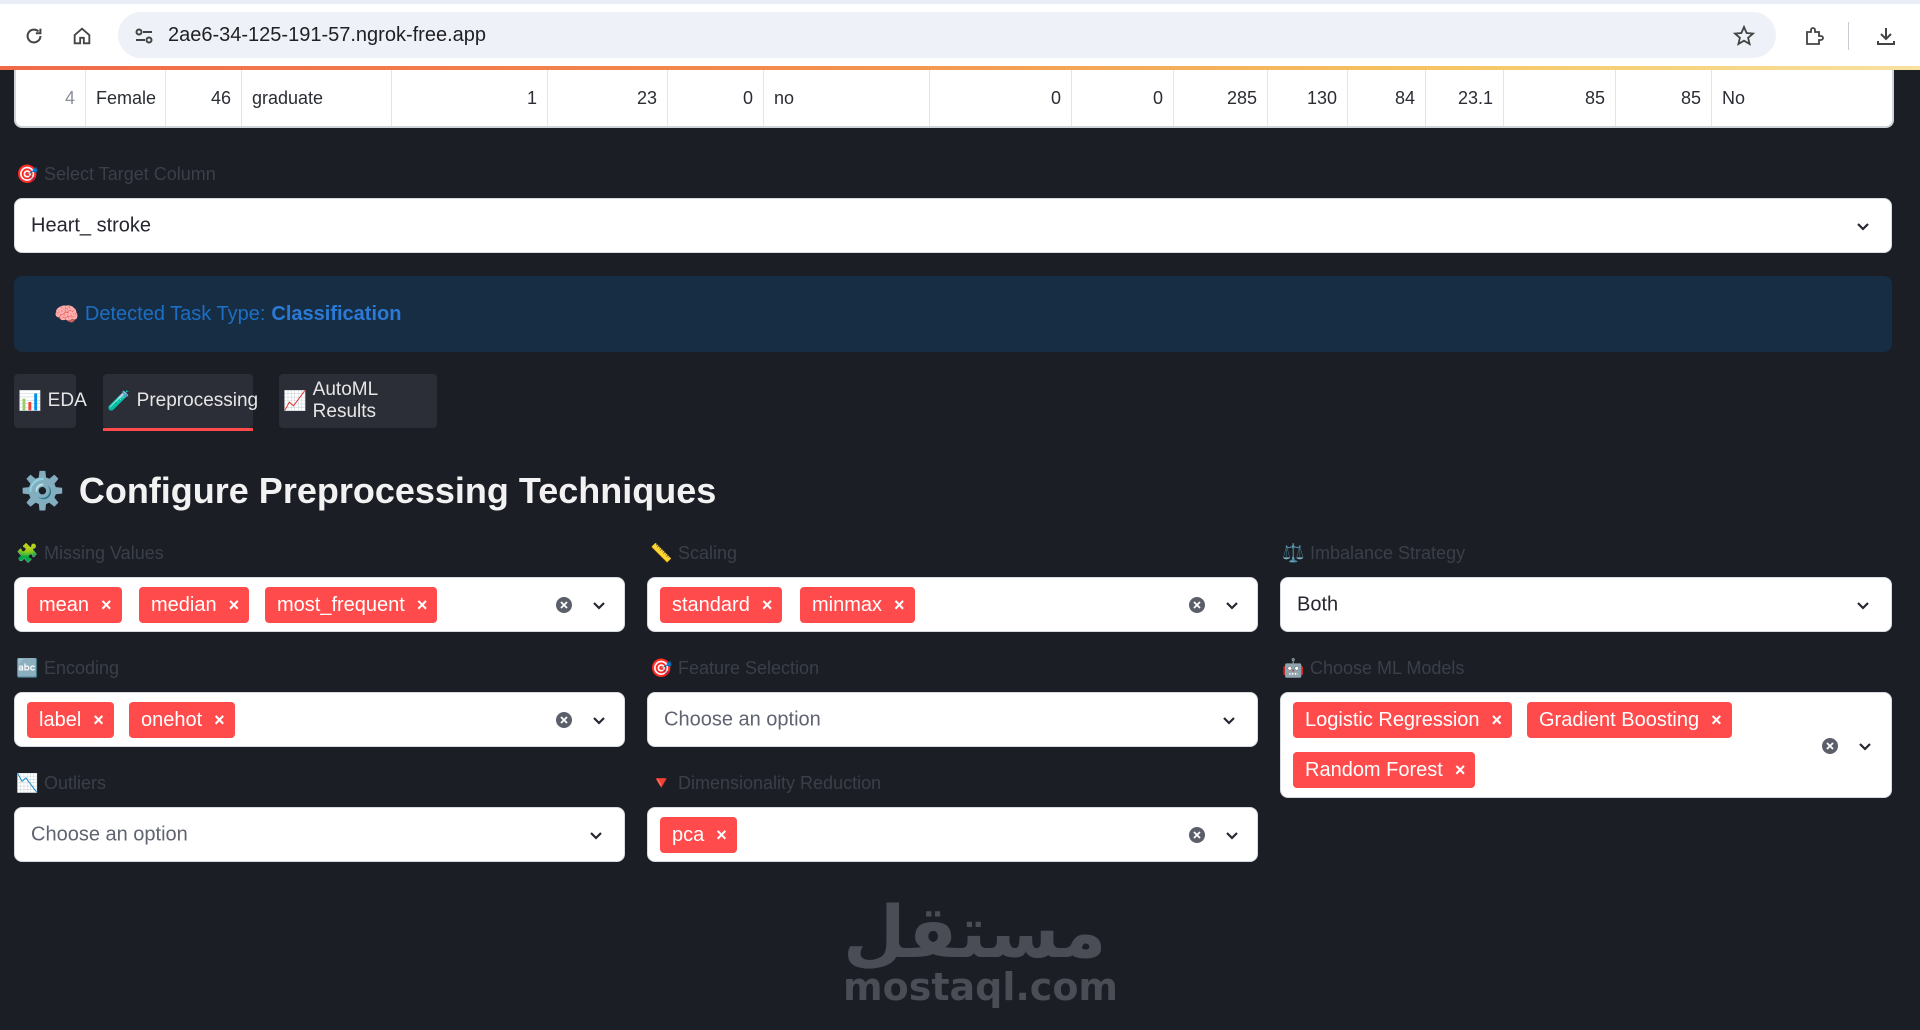  Describe the element at coordinates (70, 720) in the screenshot. I see `tag-label: label ×` at that location.